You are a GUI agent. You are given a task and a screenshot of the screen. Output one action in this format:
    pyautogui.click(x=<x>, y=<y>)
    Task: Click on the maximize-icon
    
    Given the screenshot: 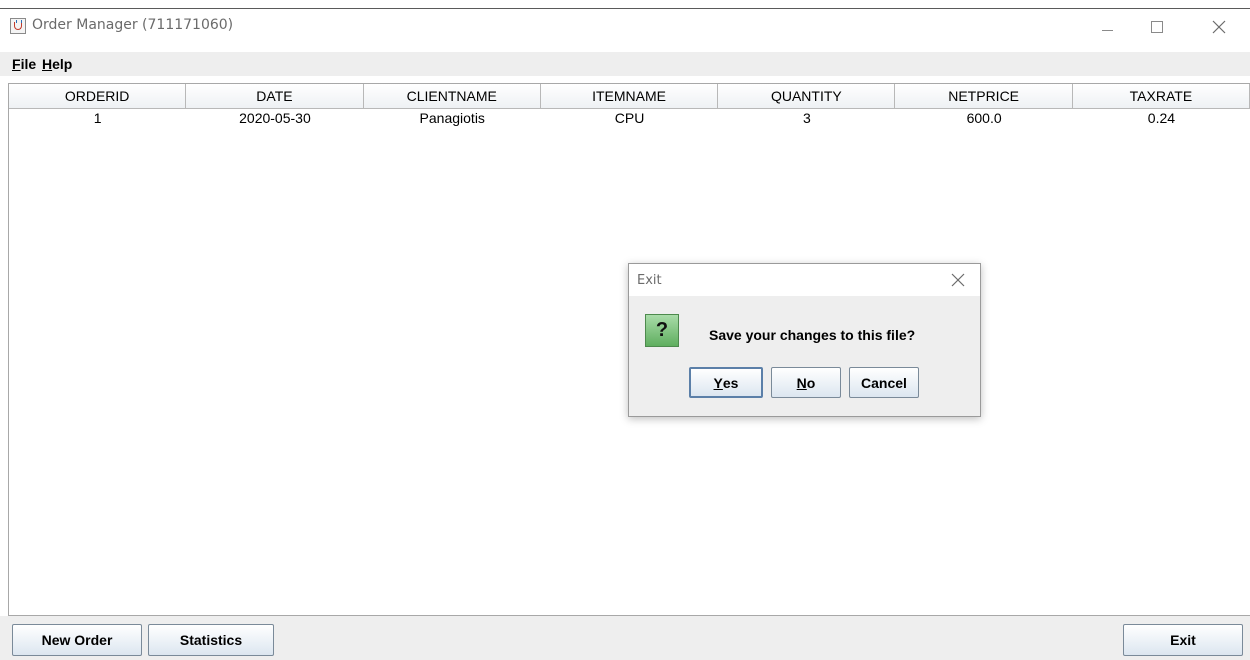 What is the action you would take?
    pyautogui.click(x=1157, y=27)
    